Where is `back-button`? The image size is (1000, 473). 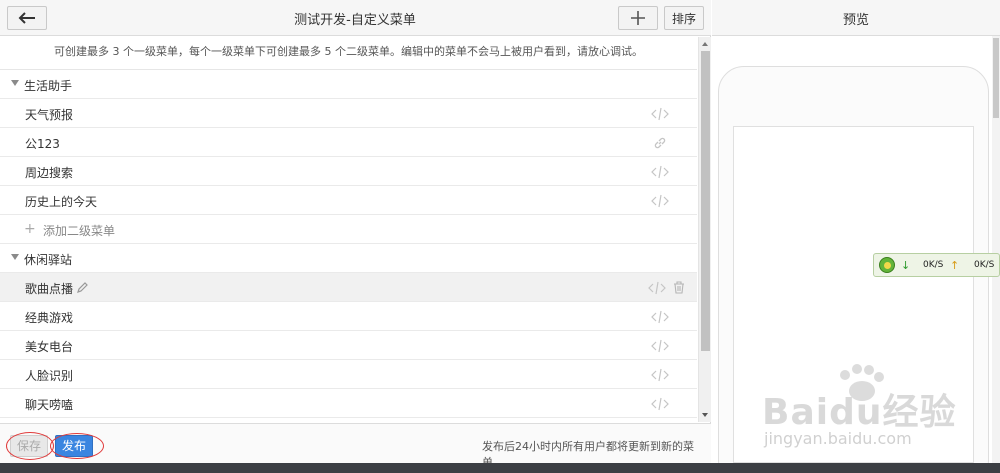 back-button is located at coordinates (27, 18).